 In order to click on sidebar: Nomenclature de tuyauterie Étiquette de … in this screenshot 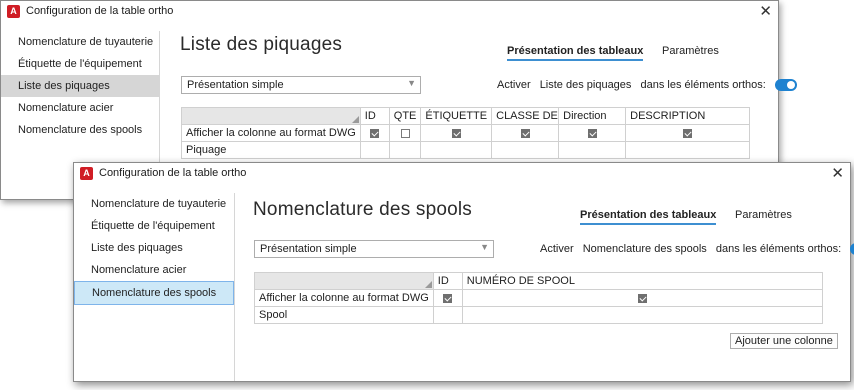, I will do `click(154, 287)`.